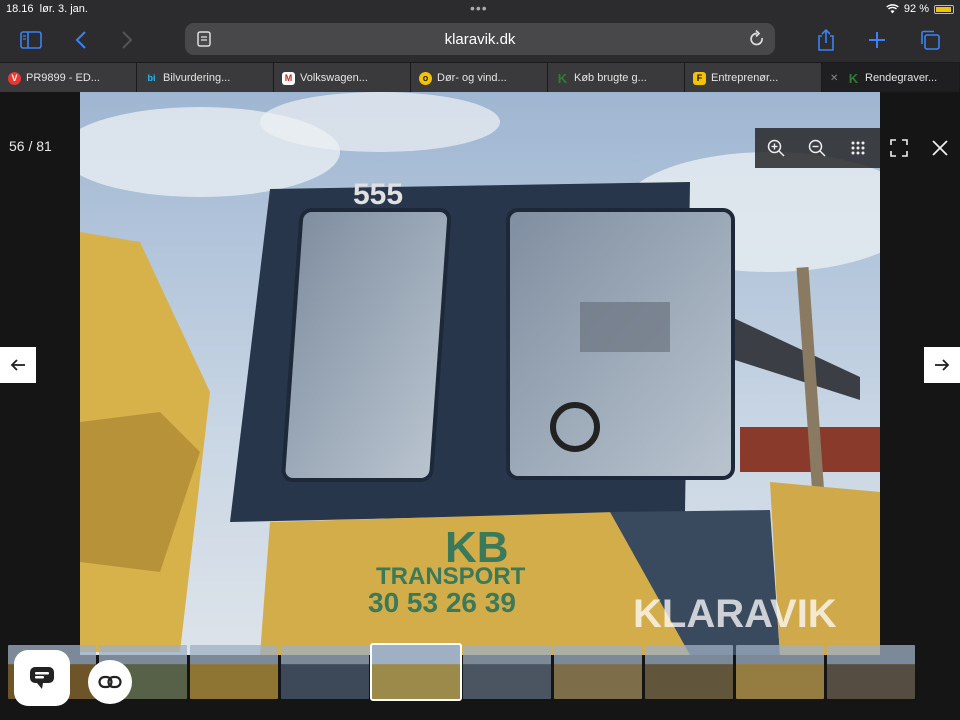  Describe the element at coordinates (757, 39) in the screenshot. I see `reload-icon` at that location.